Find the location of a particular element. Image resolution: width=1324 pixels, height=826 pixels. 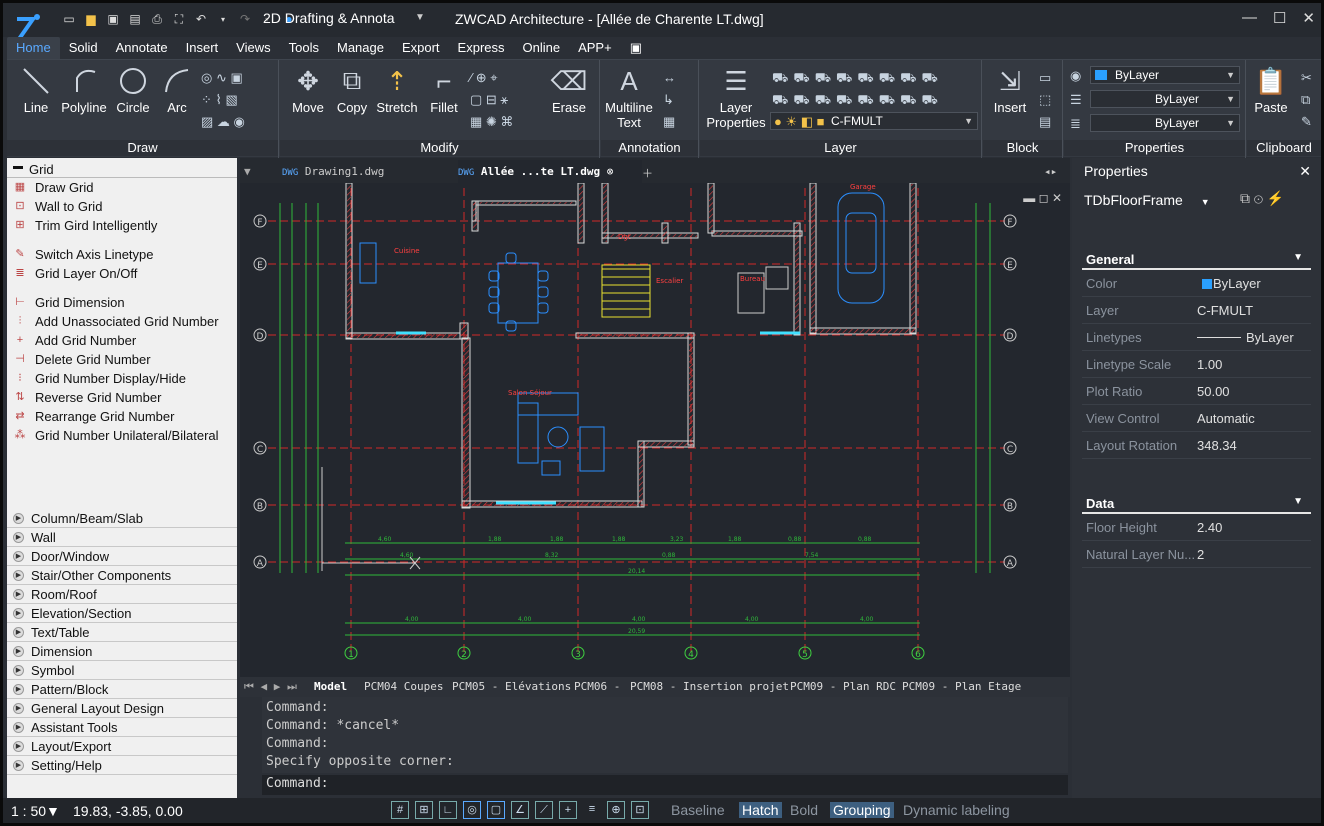

property-row: View Control Automatic is located at coordinates (1196, 418).